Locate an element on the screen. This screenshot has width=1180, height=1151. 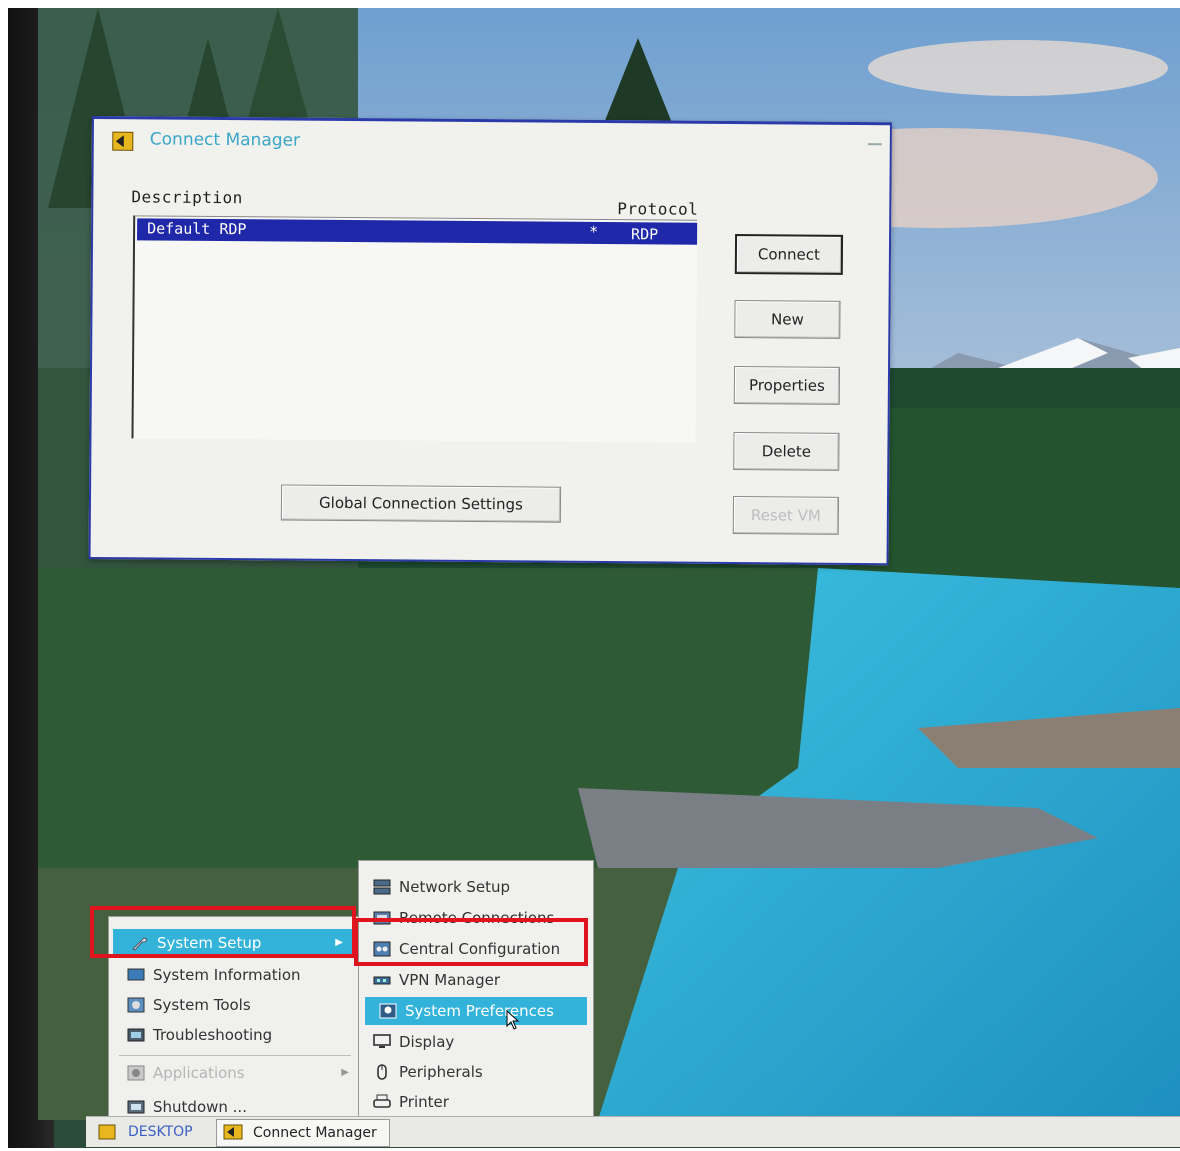
taskbar-item-connect-manager: Connect Manager is located at coordinates (303, 1133).